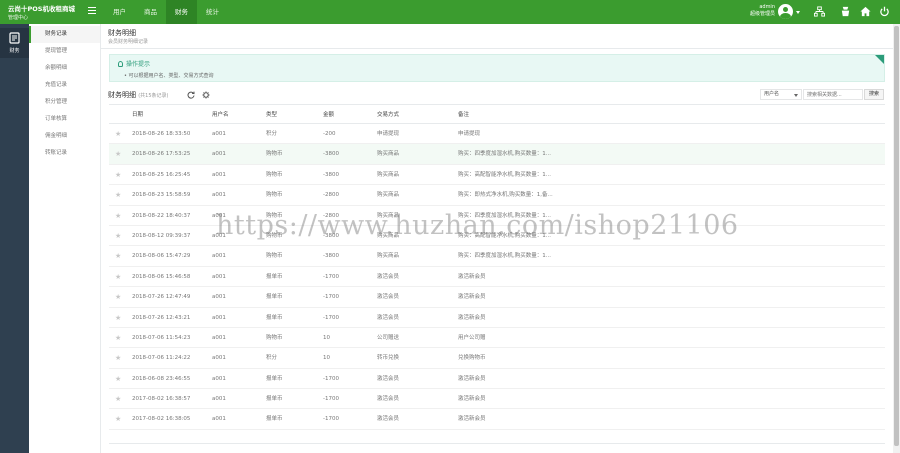 Image resolution: width=900 pixels, height=453 pixels. What do you see at coordinates (293, 115) in the screenshot?
I see `col-type: 类型` at bounding box center [293, 115].